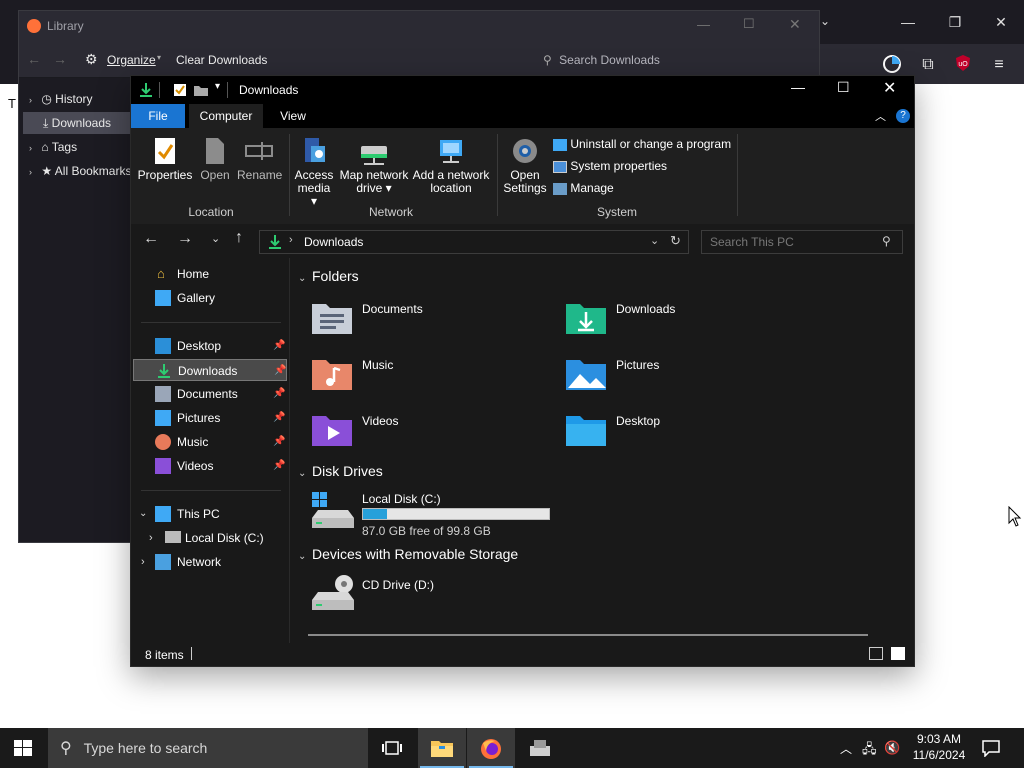 This screenshot has width=1024, height=769. What do you see at coordinates (450, 514) in the screenshot?
I see `drive-tile-local-disk: Local Disk (C:) 87.0 GB free of 99.8 GB` at bounding box center [450, 514].